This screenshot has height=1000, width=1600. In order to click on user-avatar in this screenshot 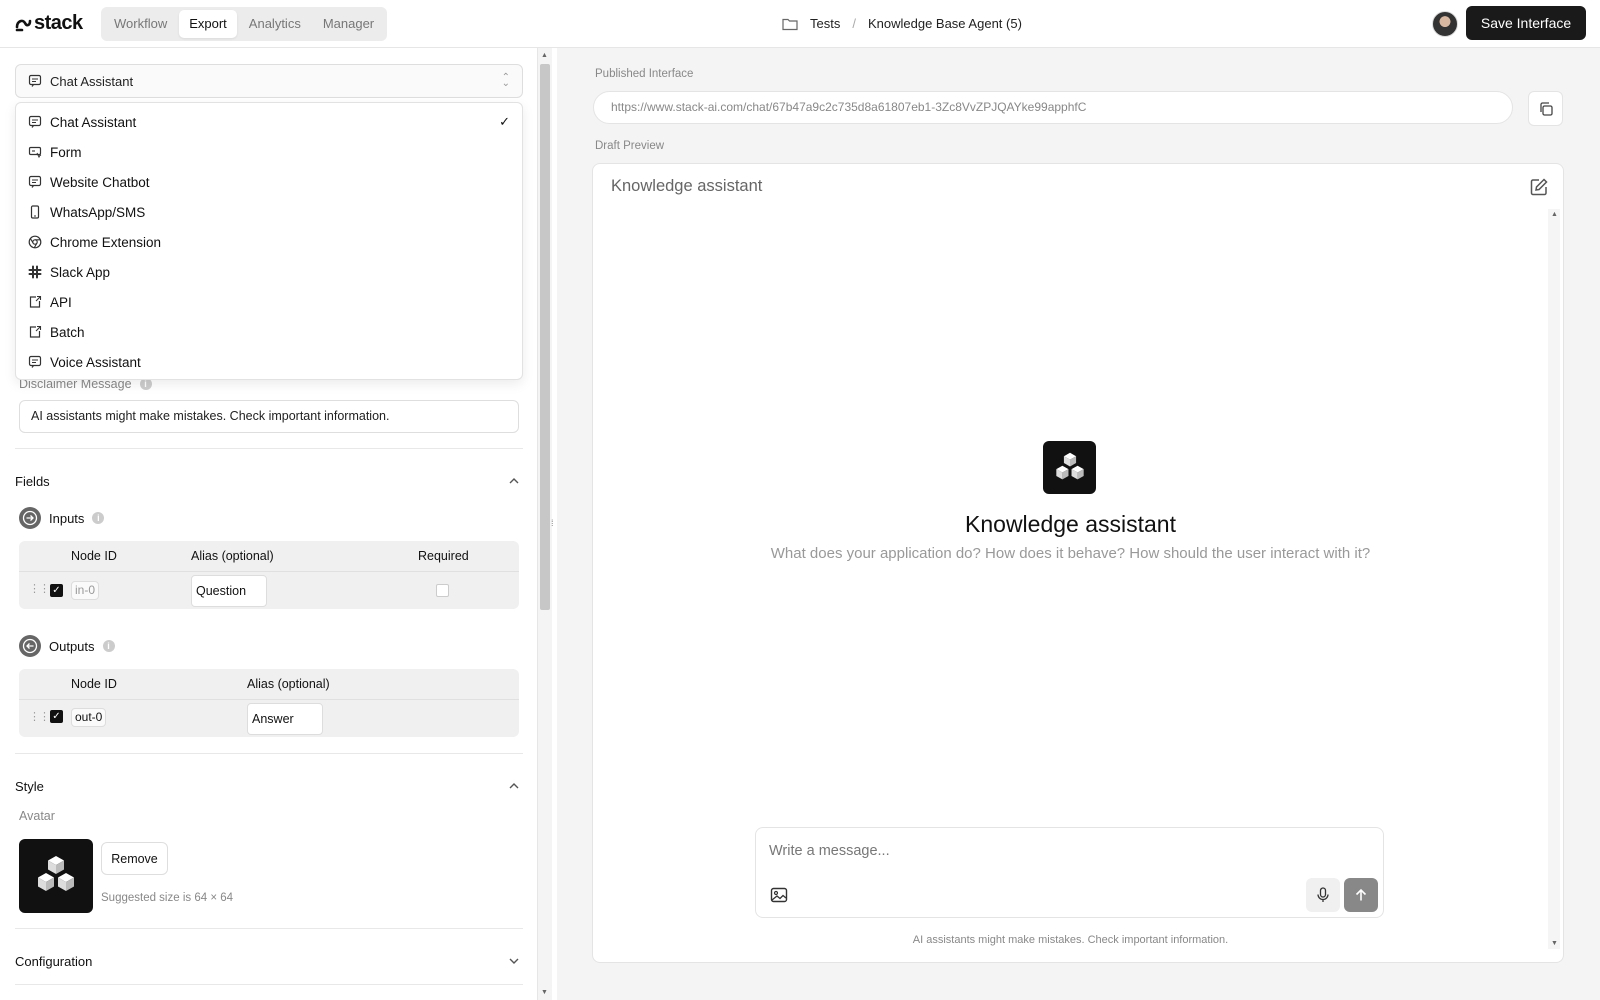, I will do `click(1445, 24)`.